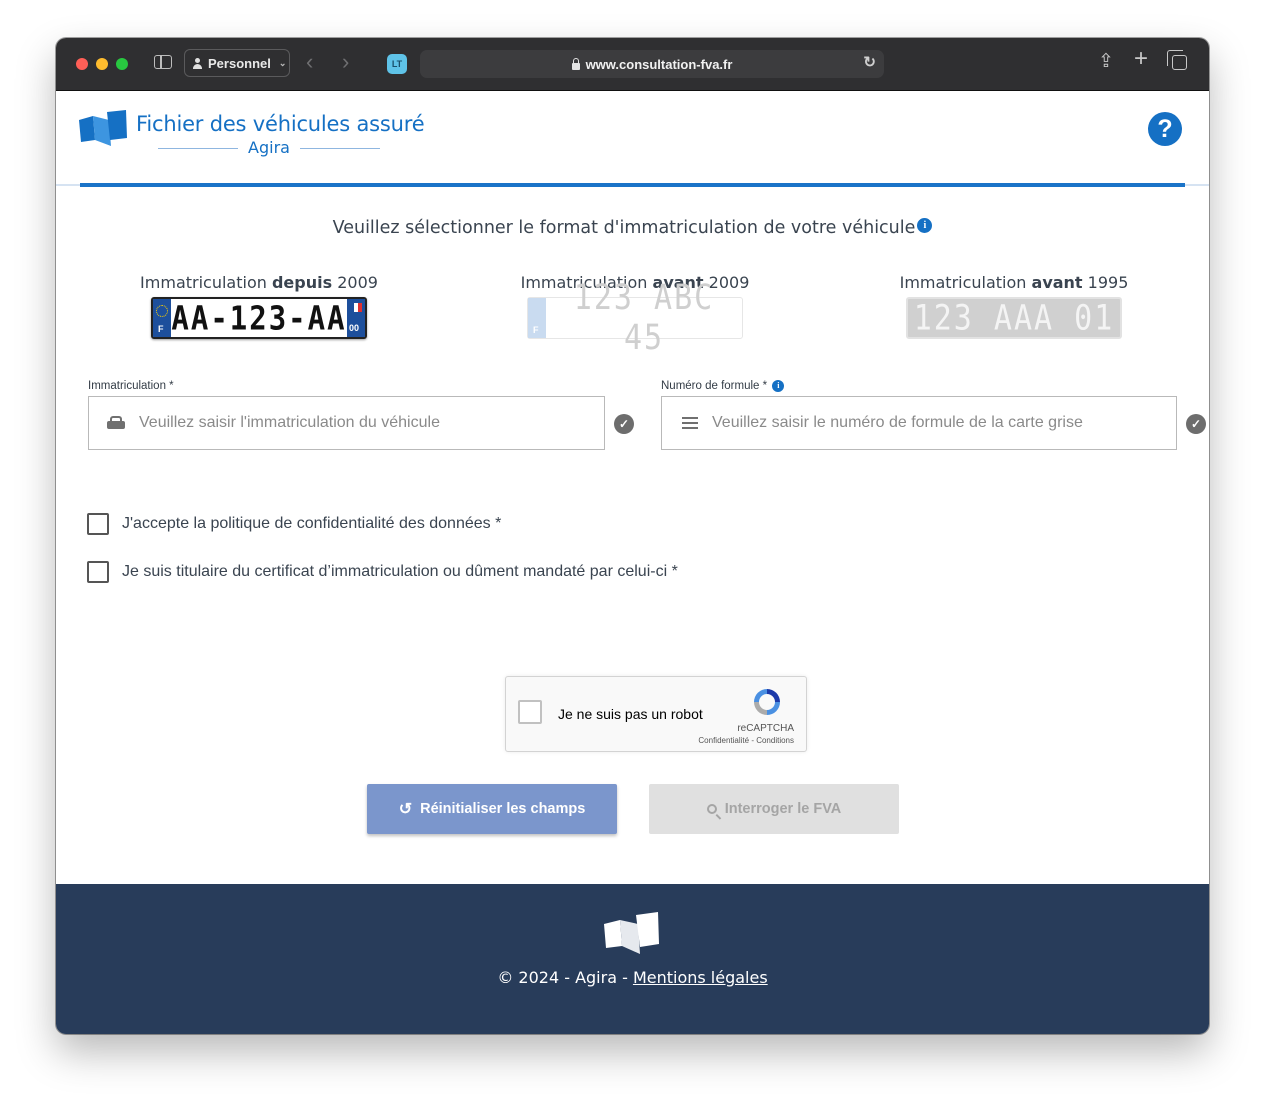 The image size is (1265, 1108). I want to click on extension-label: LT, so click(397, 64).